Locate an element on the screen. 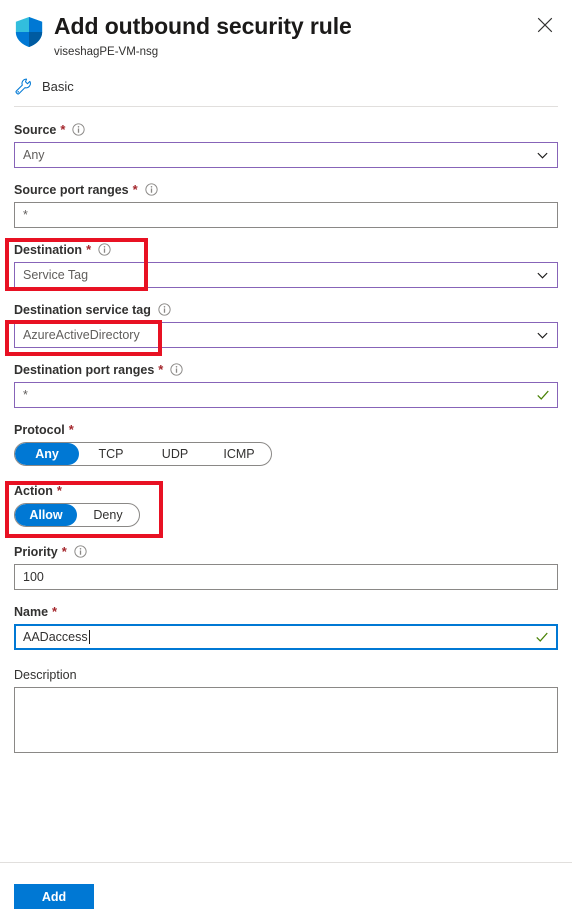 Image resolution: width=572 pixels, height=916 pixels. source-port-ranges-value: * is located at coordinates (25, 215).